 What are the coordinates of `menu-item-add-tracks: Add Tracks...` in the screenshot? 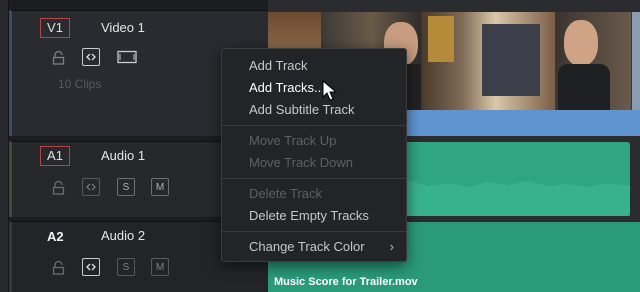 It's located at (314, 88).